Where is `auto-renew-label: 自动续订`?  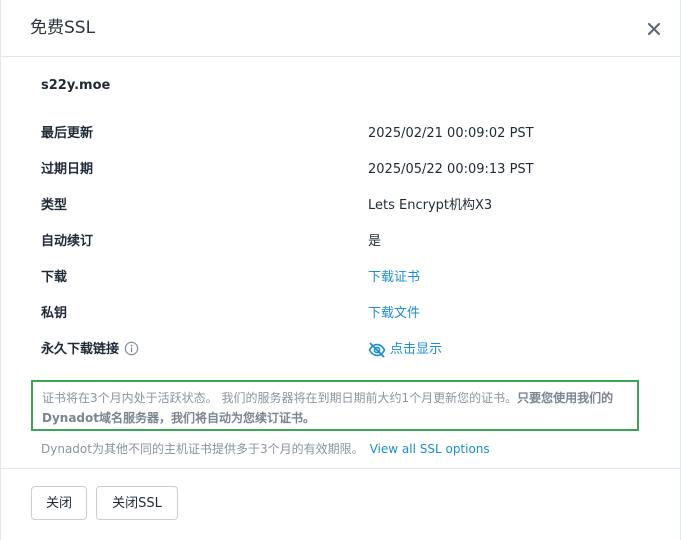 auto-renew-label: 自动续订 is located at coordinates (67, 241).